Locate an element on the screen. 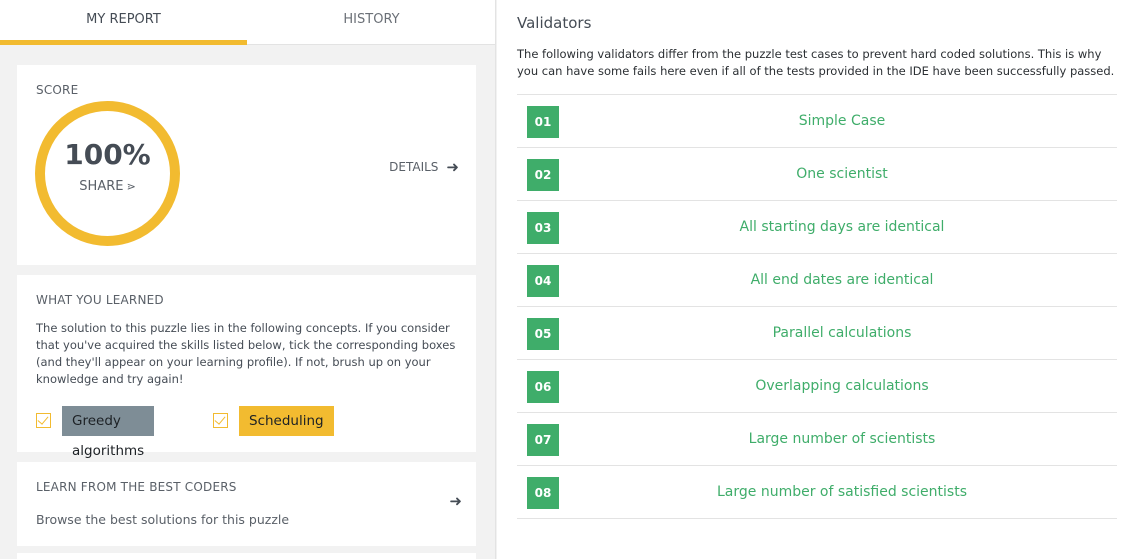 This screenshot has width=1123, height=559. next-card is located at coordinates (246, 556).